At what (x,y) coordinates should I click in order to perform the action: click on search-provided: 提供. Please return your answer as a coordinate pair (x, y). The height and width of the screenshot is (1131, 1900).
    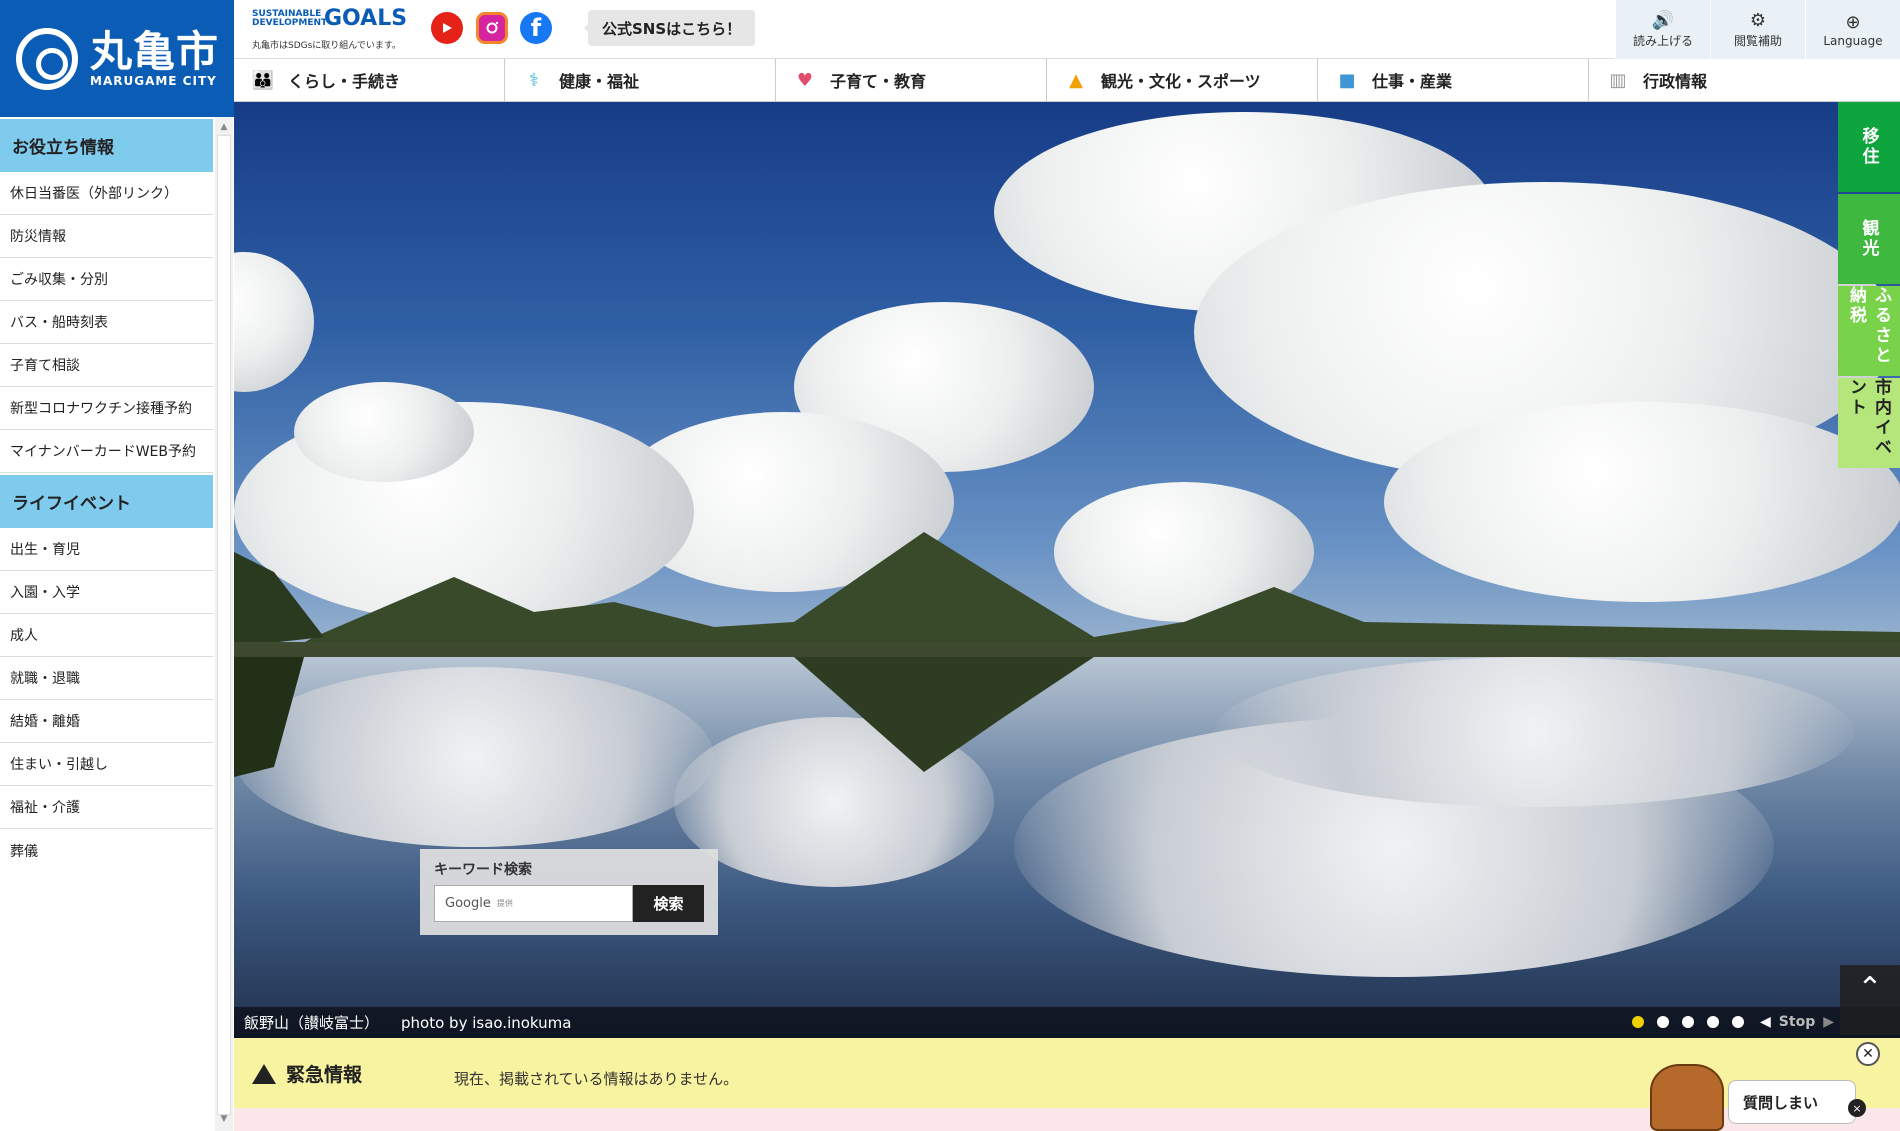
    Looking at the image, I should click on (504, 903).